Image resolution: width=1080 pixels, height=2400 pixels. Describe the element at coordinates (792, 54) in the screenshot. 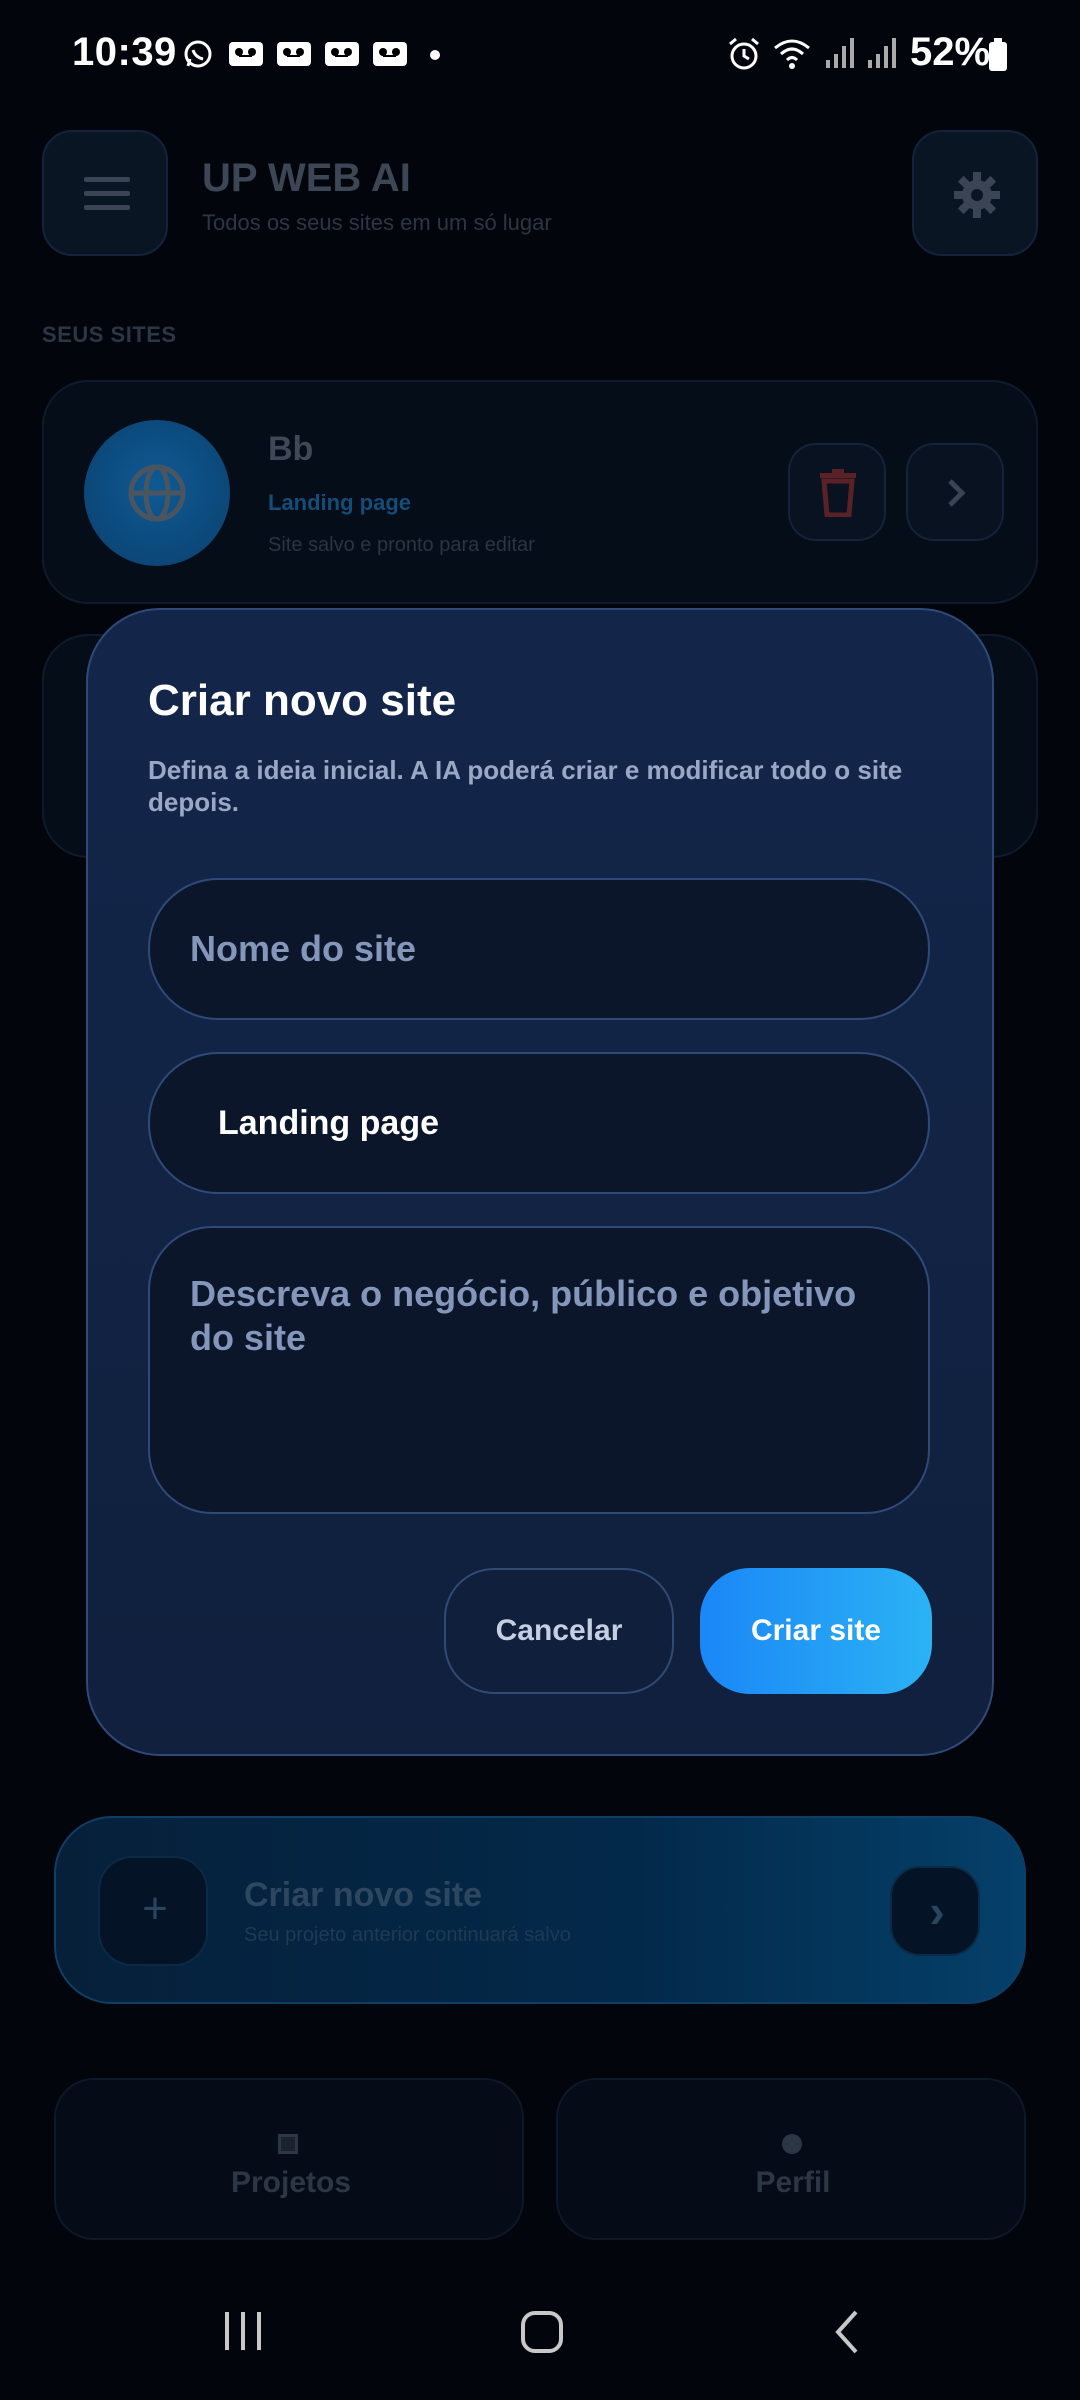

I see `wifi-icon` at that location.